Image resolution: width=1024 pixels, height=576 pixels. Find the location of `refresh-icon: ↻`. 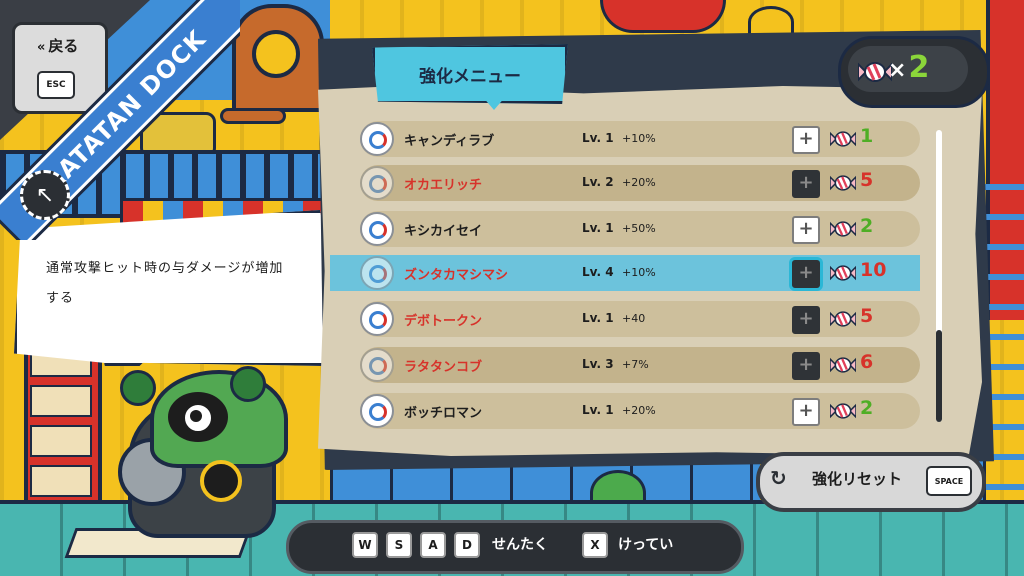

refresh-icon: ↻ is located at coordinates (778, 478).